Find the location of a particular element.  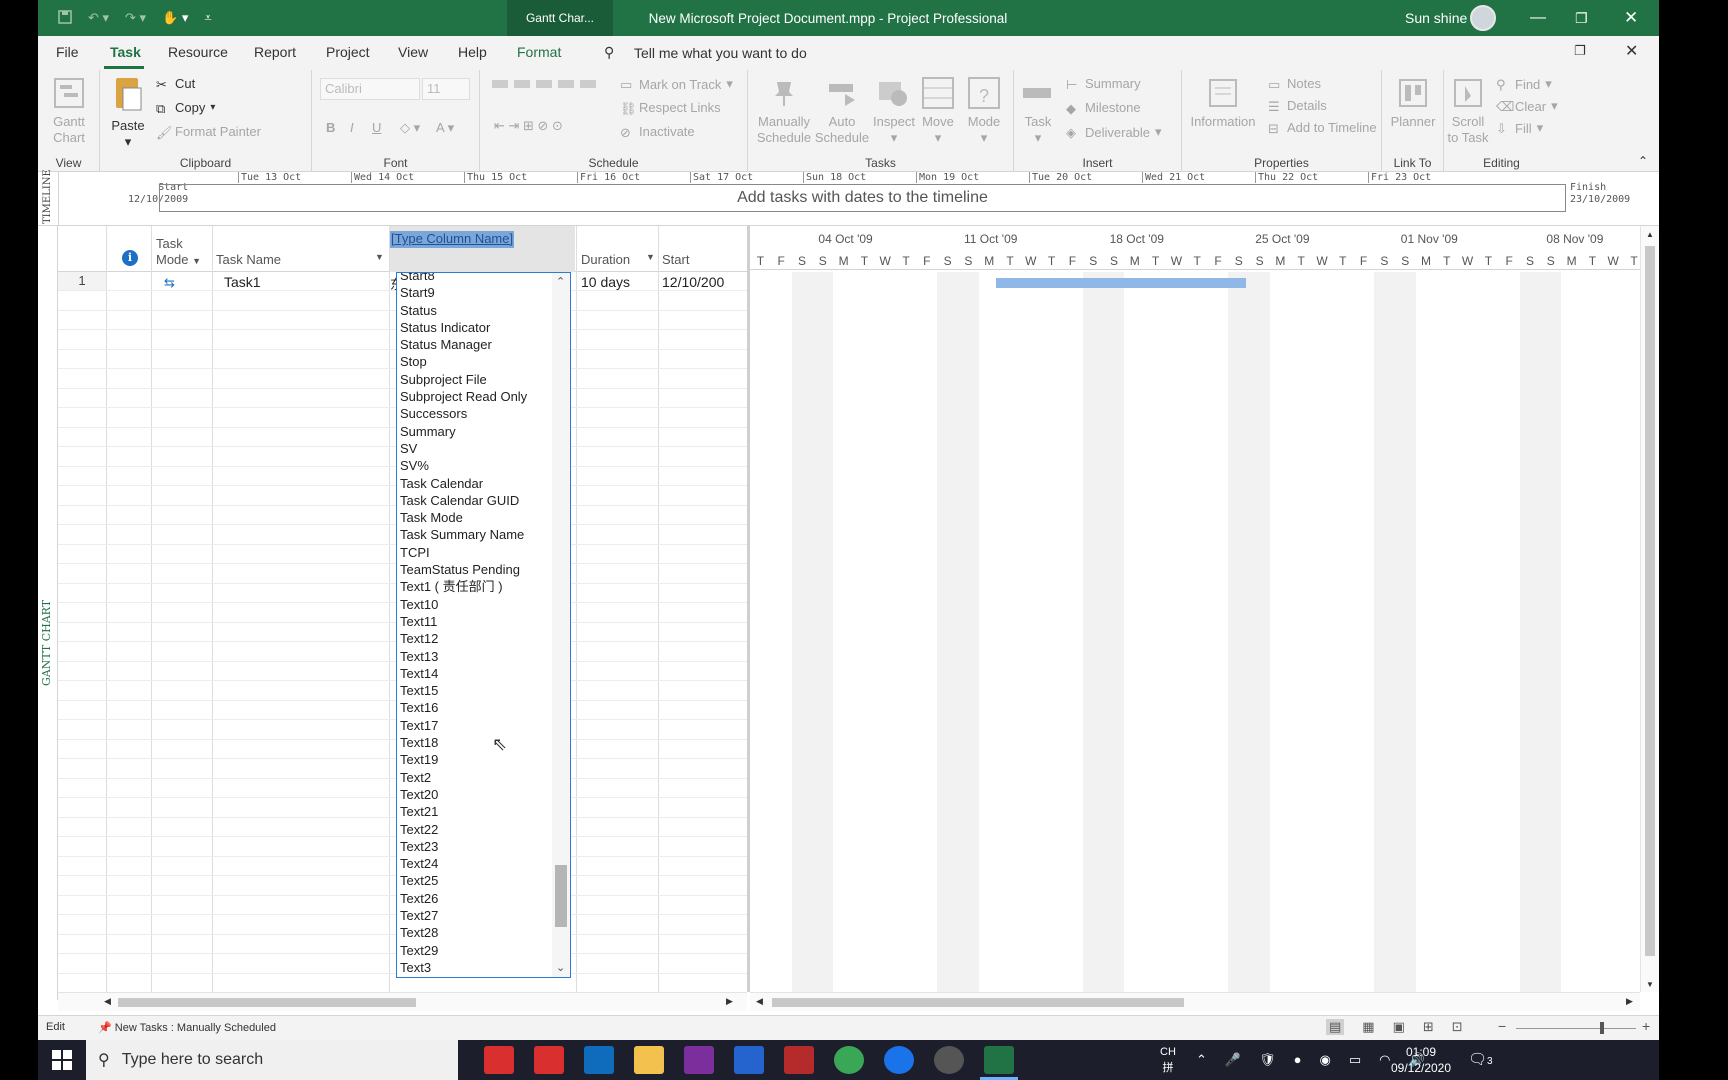

field-option: SV is located at coordinates (474, 448).